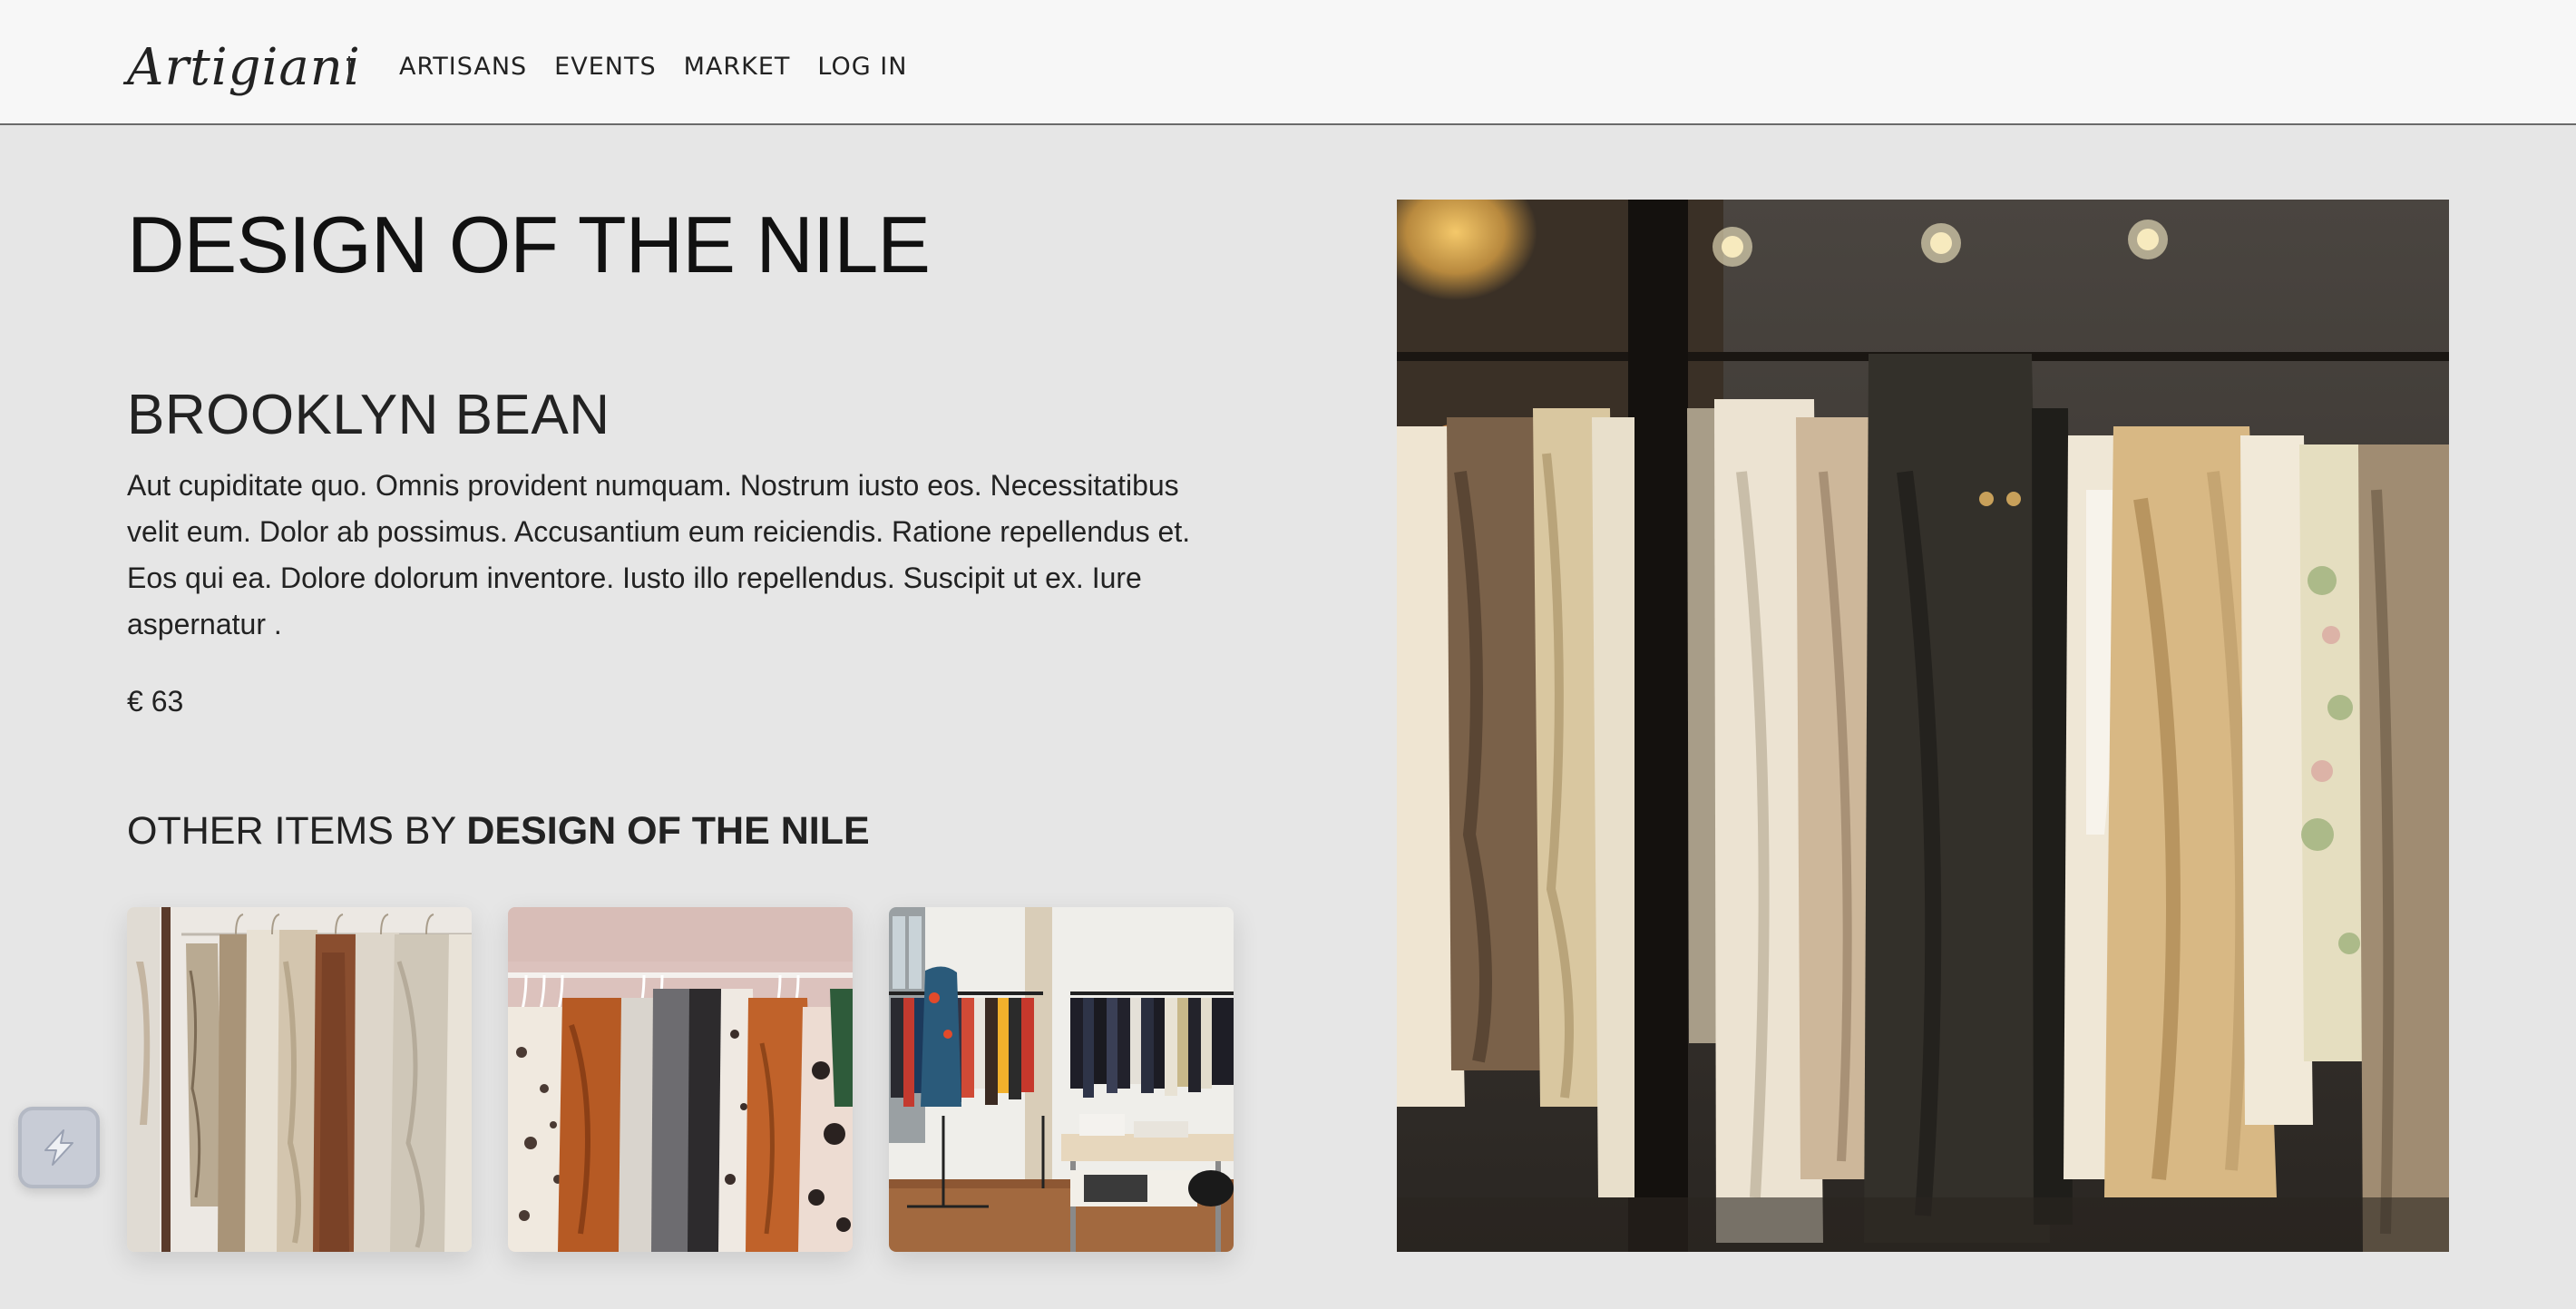  I want to click on site-logo: Artigiani, so click(244, 68).